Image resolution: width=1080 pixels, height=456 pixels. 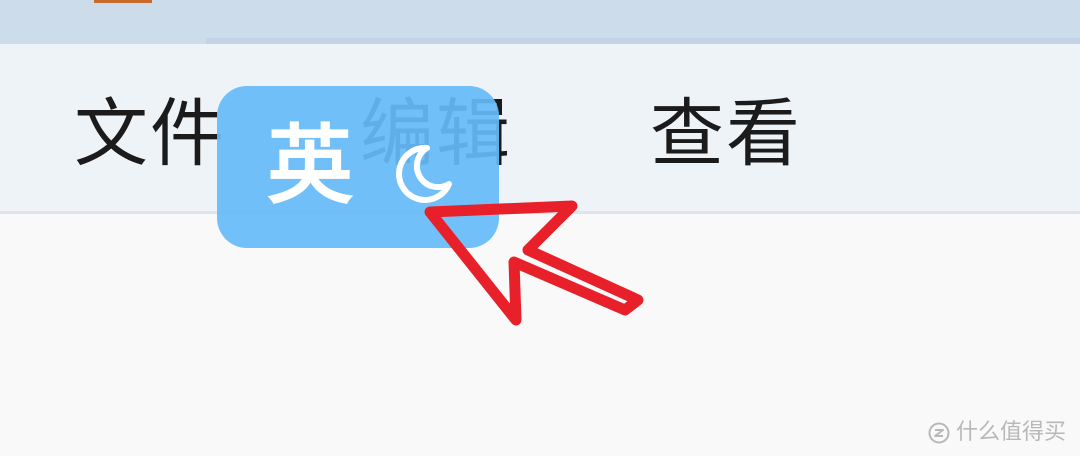 What do you see at coordinates (123, 1) in the screenshot?
I see `app-icon` at bounding box center [123, 1].